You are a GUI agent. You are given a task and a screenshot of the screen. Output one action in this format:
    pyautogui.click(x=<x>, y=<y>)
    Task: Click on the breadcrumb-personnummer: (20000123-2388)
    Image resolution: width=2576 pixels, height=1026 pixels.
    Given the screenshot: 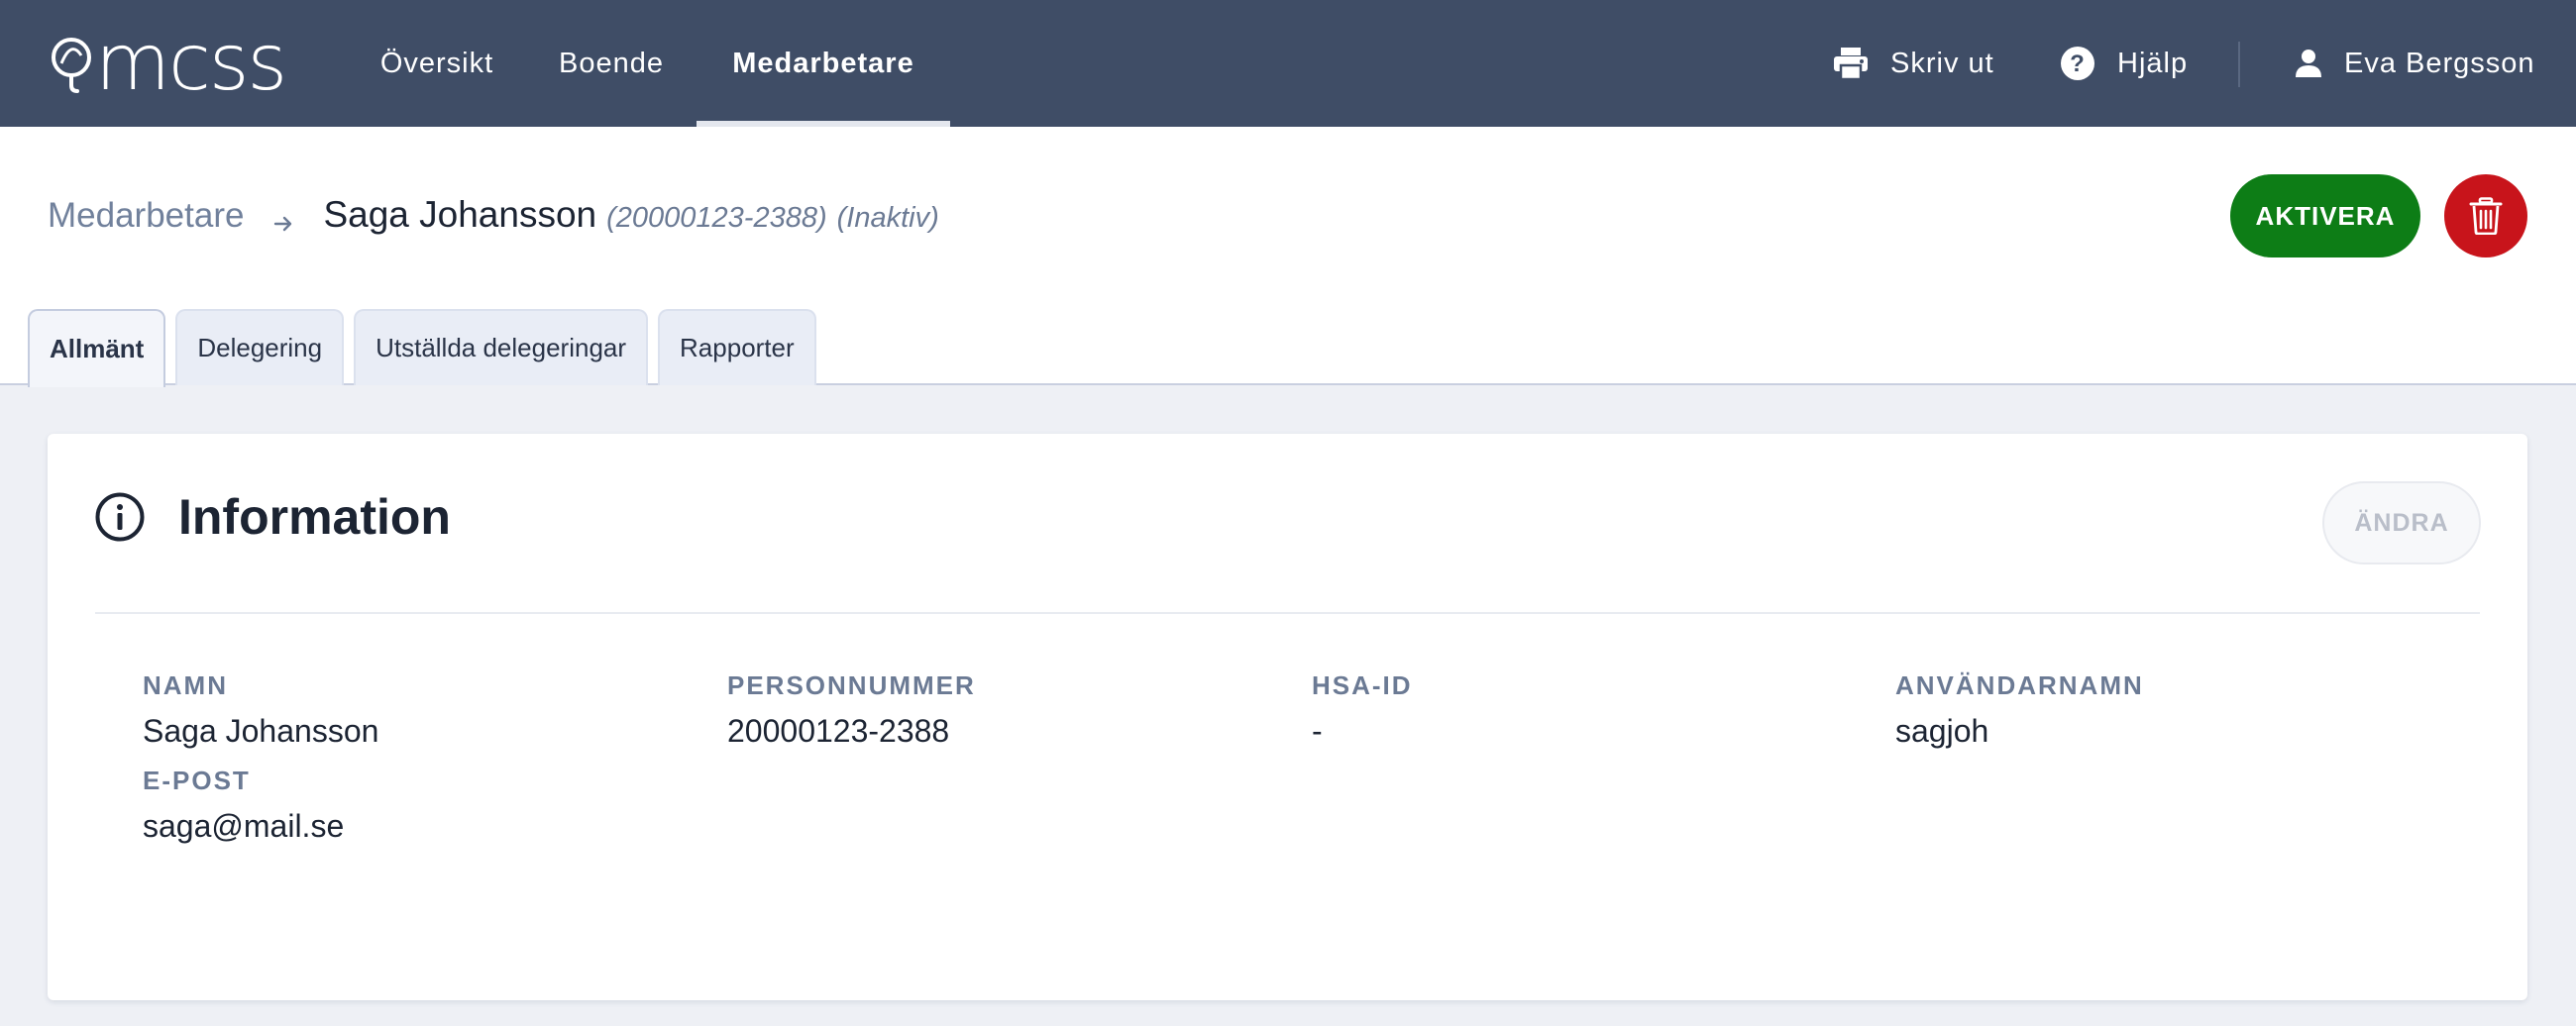 What is the action you would take?
    pyautogui.click(x=716, y=218)
    